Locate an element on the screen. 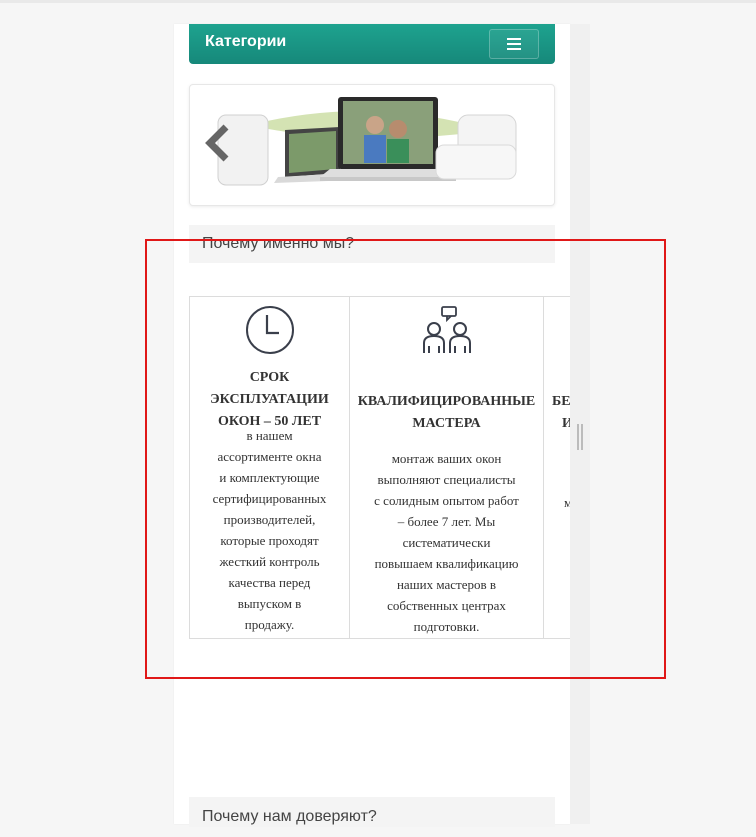 Image resolution: width=756 pixels, height=837 pixels. hamburger-icon is located at coordinates (514, 44).